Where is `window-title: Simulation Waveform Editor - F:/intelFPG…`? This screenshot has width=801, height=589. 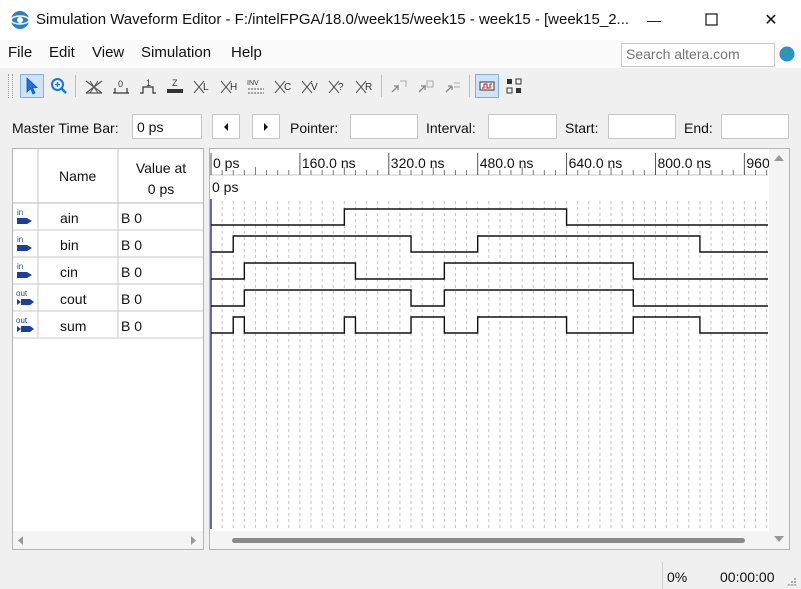
window-title: Simulation Waveform Editor - F:/intelFPG… is located at coordinates (333, 19).